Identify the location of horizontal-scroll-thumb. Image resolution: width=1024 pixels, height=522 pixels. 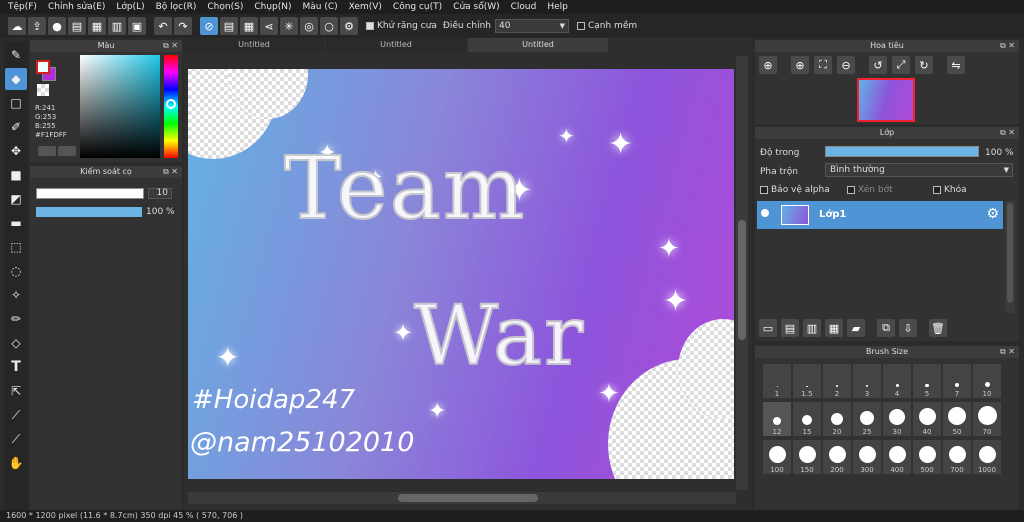
(468, 498).